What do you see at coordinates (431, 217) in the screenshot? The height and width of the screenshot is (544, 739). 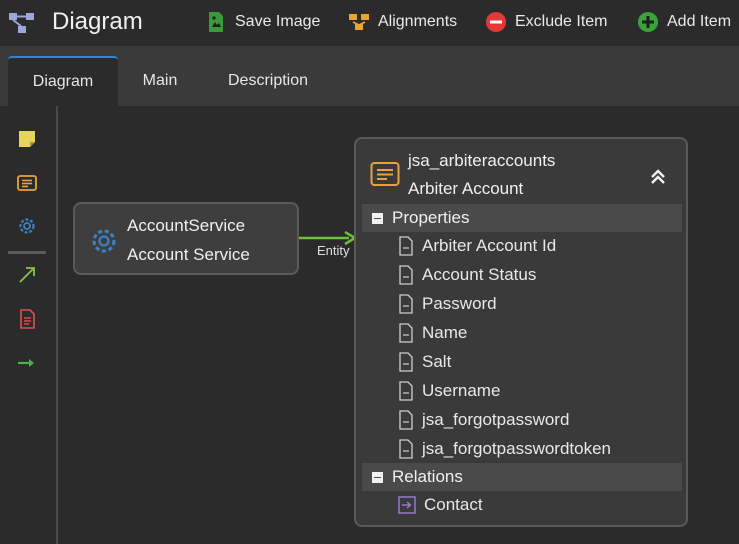 I see `properties-header-label: Properties` at bounding box center [431, 217].